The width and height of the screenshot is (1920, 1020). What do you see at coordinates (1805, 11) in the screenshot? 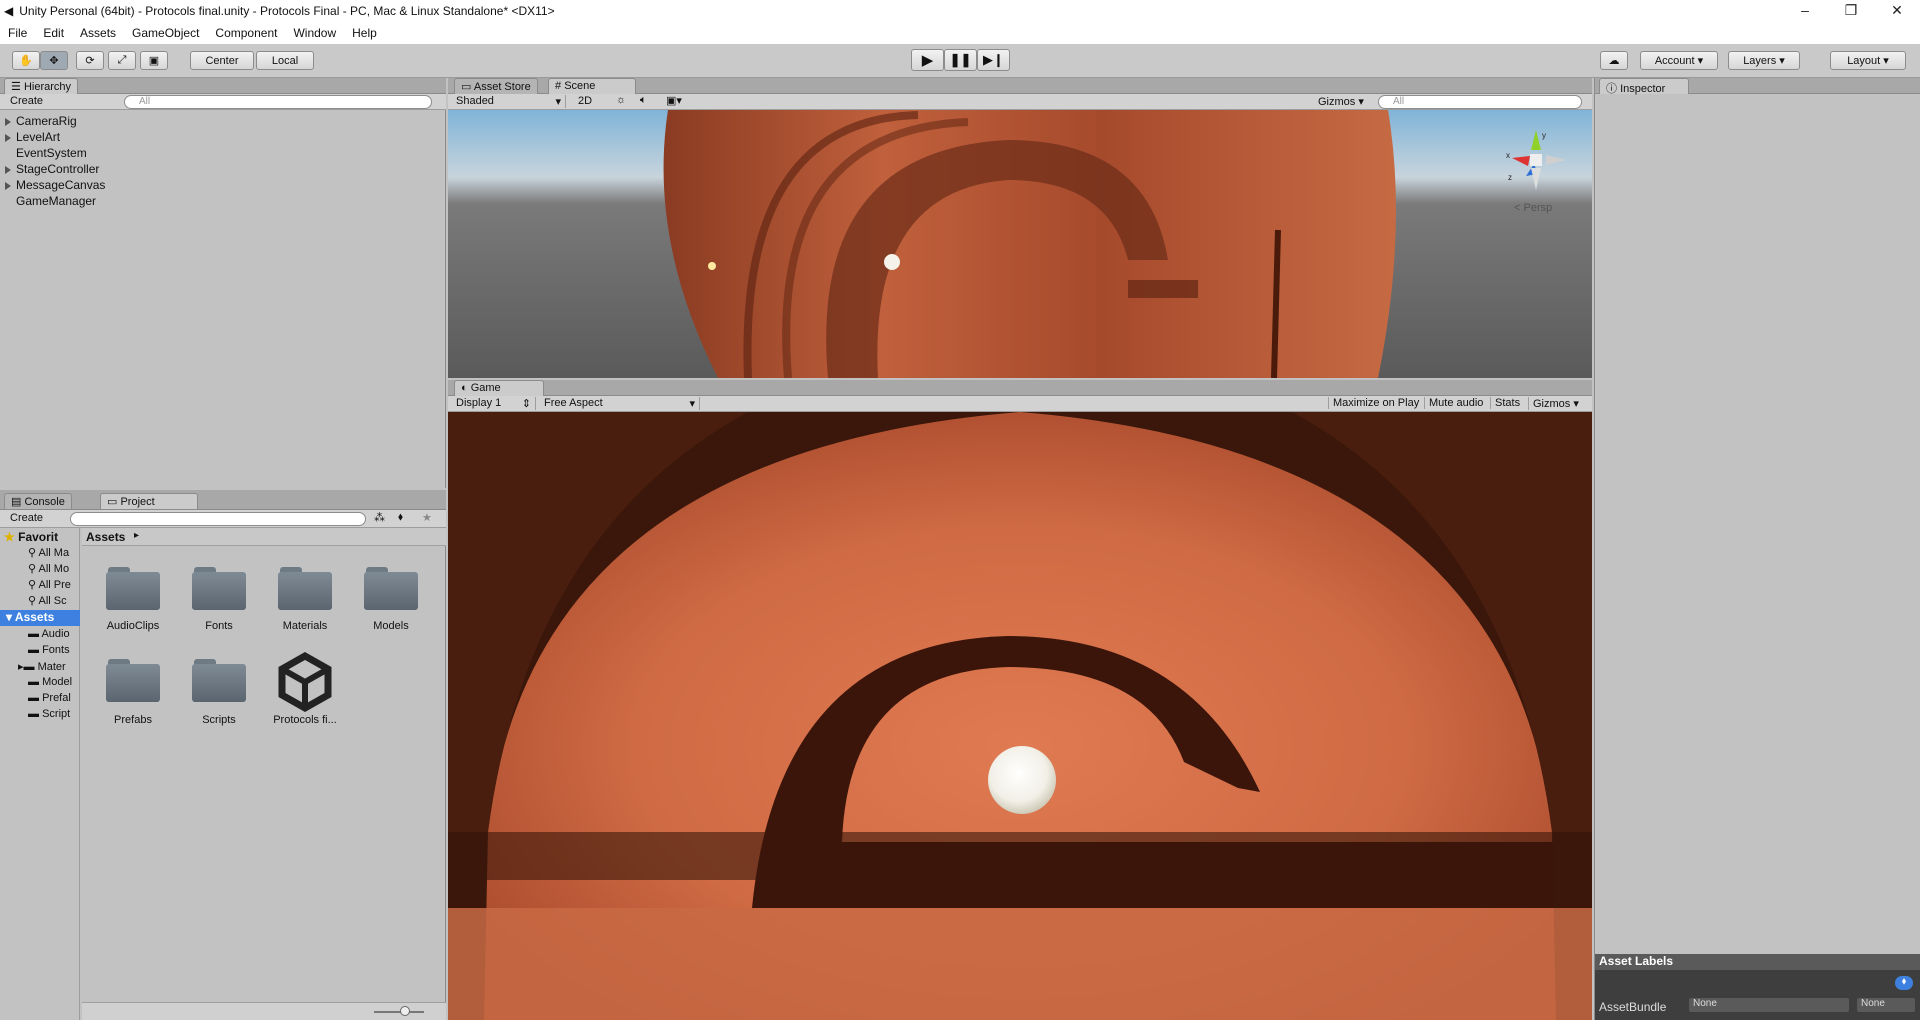
I see `minimize-button: –` at bounding box center [1805, 11].